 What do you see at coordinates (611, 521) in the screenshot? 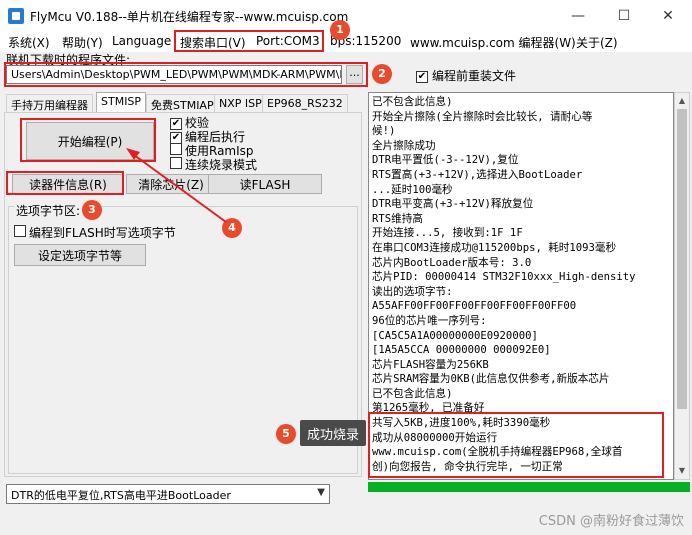
I see `watermark: CSDN @南粉好食过薄饮` at bounding box center [611, 521].